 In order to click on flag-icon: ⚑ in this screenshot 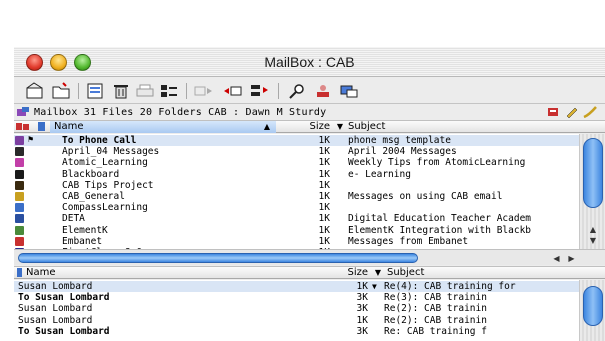, I will do `click(30, 140)`.